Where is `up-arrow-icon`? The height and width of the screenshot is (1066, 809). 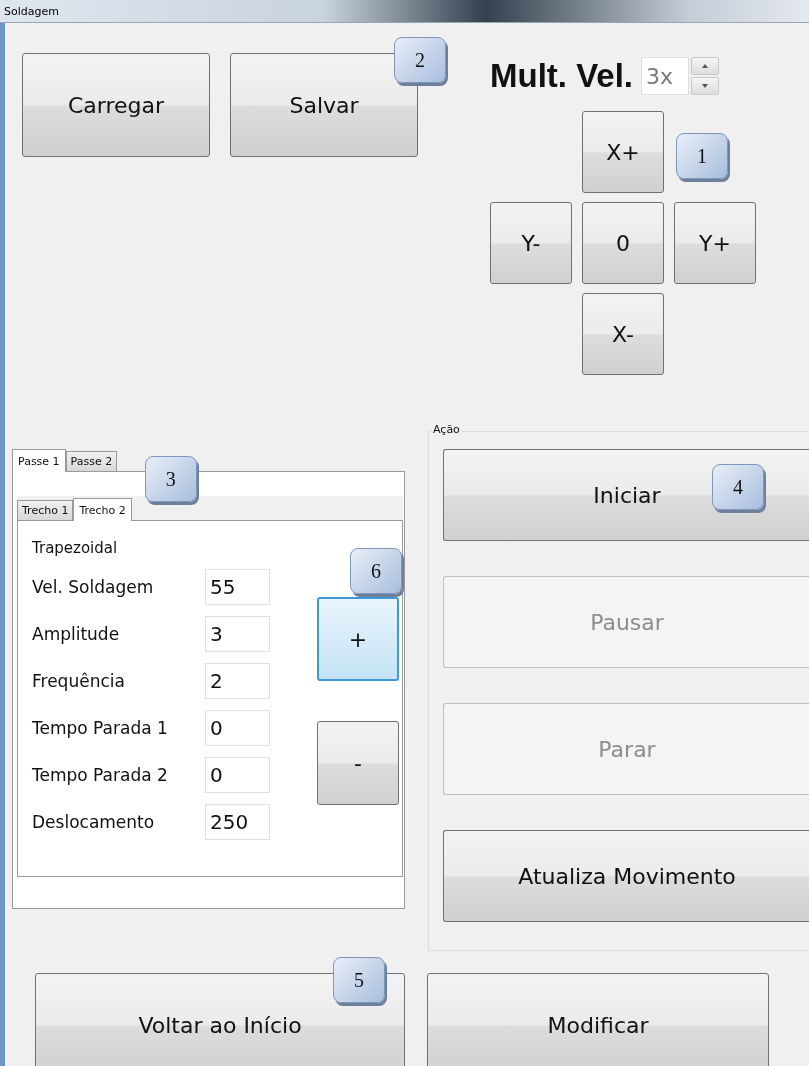 up-arrow-icon is located at coordinates (705, 66).